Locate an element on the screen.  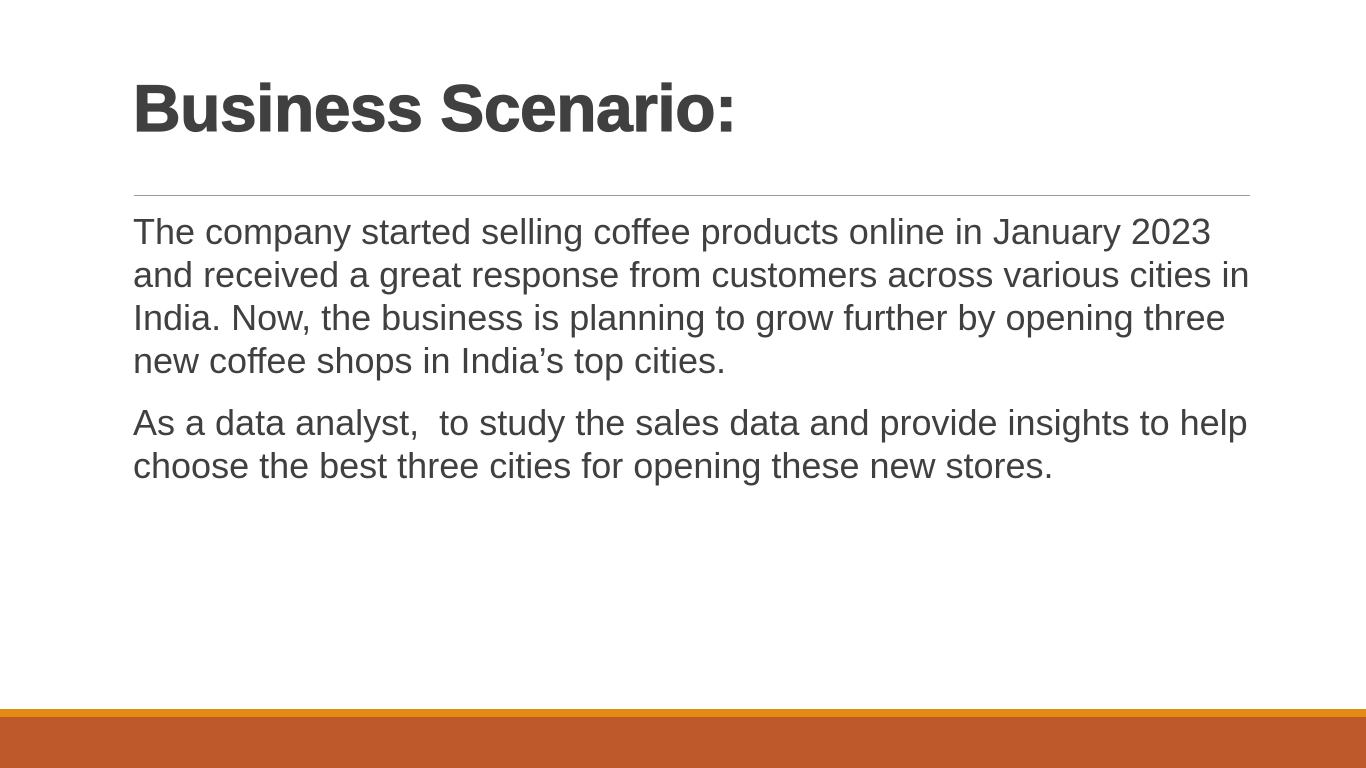
slide-title: Business Scenario: is located at coordinates (434, 107).